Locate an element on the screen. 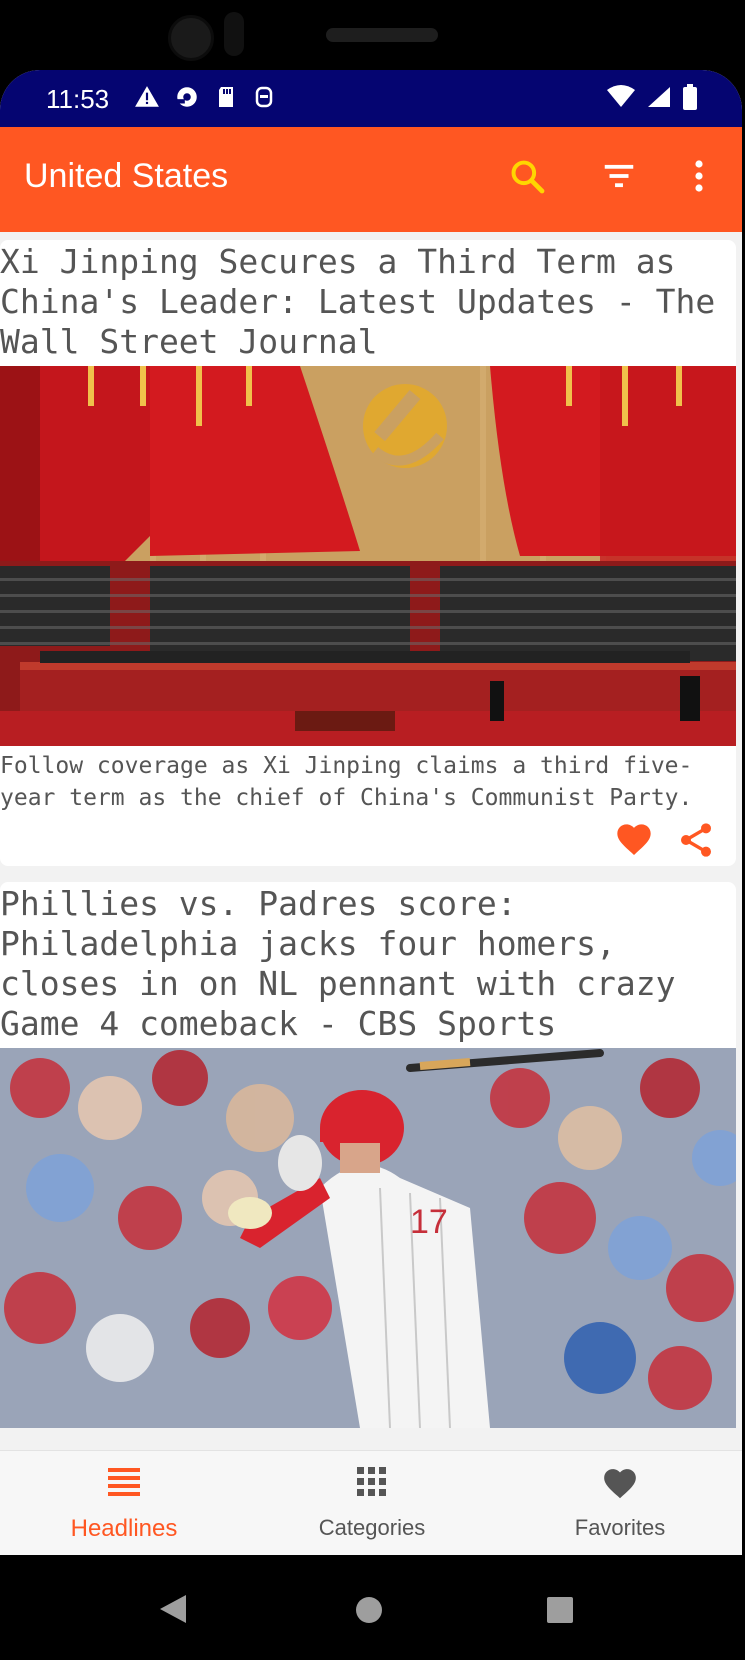 The image size is (745, 1660). nav-favorites: Favorites is located at coordinates (619, 1503).